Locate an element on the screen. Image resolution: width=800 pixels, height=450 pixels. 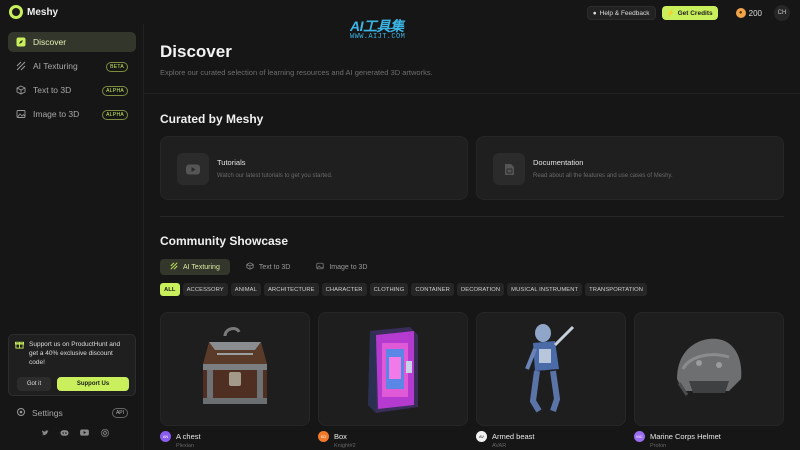
coin-icon: ● is located at coordinates (740, 13).